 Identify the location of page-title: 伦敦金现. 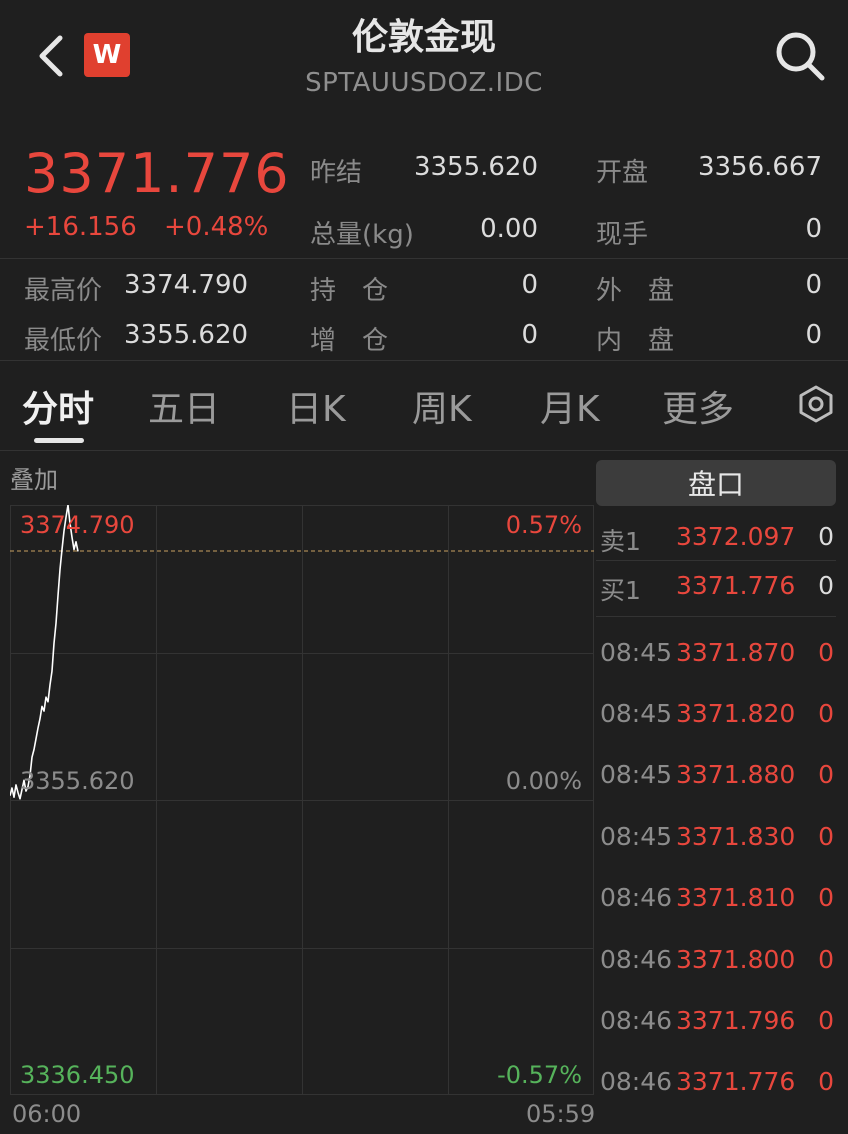
(423, 37).